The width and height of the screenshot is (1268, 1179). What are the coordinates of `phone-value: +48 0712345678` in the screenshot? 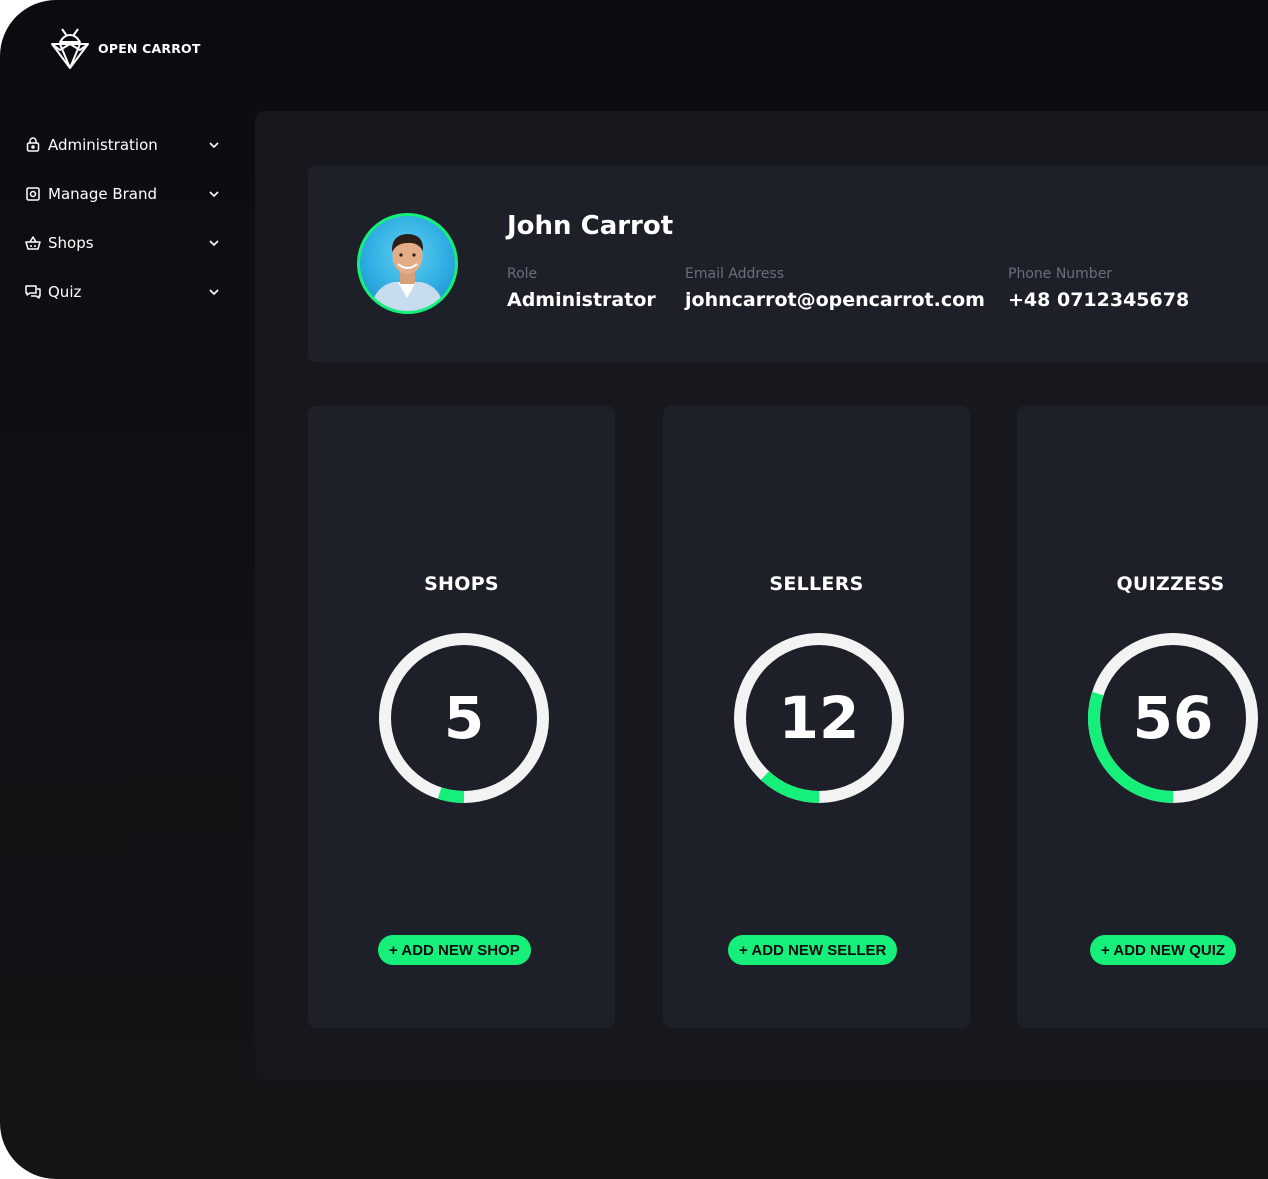 It's located at (1098, 300).